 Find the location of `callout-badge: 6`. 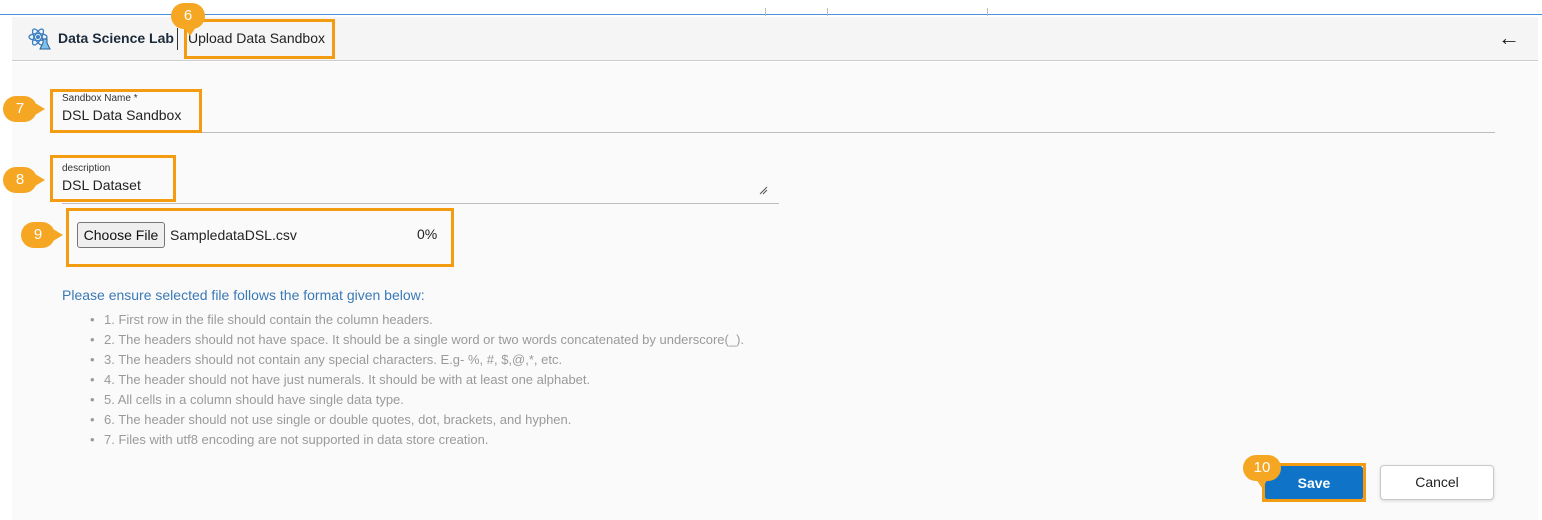

callout-badge: 6 is located at coordinates (188, 19).